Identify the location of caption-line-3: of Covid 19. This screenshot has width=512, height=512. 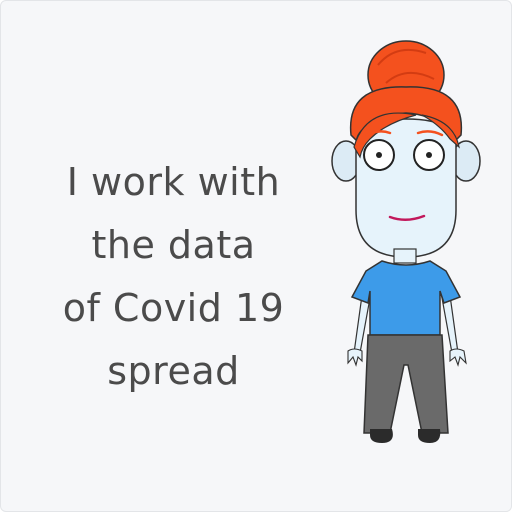
(173, 308).